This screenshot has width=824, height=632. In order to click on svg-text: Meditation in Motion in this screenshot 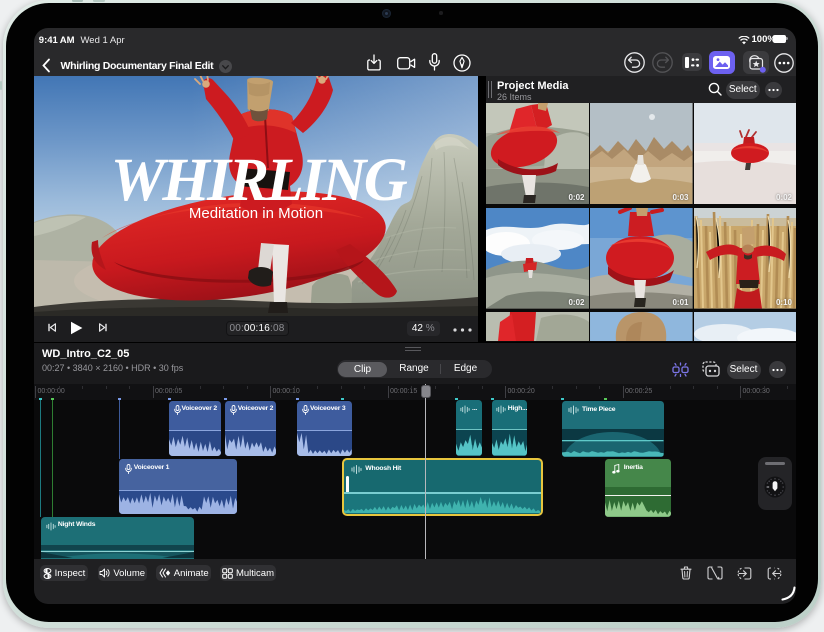, I will do `click(255, 213)`.